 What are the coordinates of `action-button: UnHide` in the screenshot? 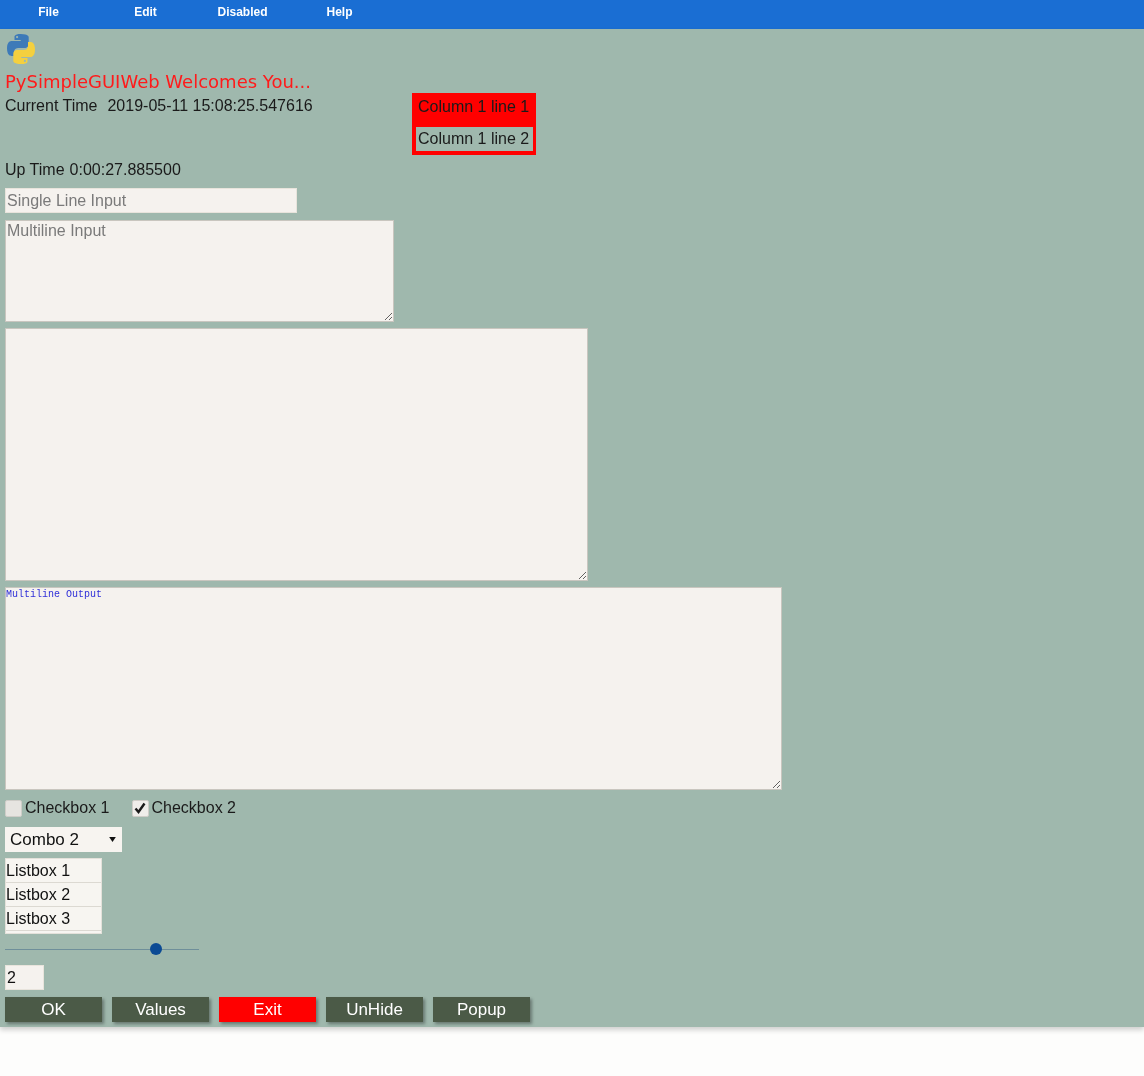 It's located at (374, 1009).